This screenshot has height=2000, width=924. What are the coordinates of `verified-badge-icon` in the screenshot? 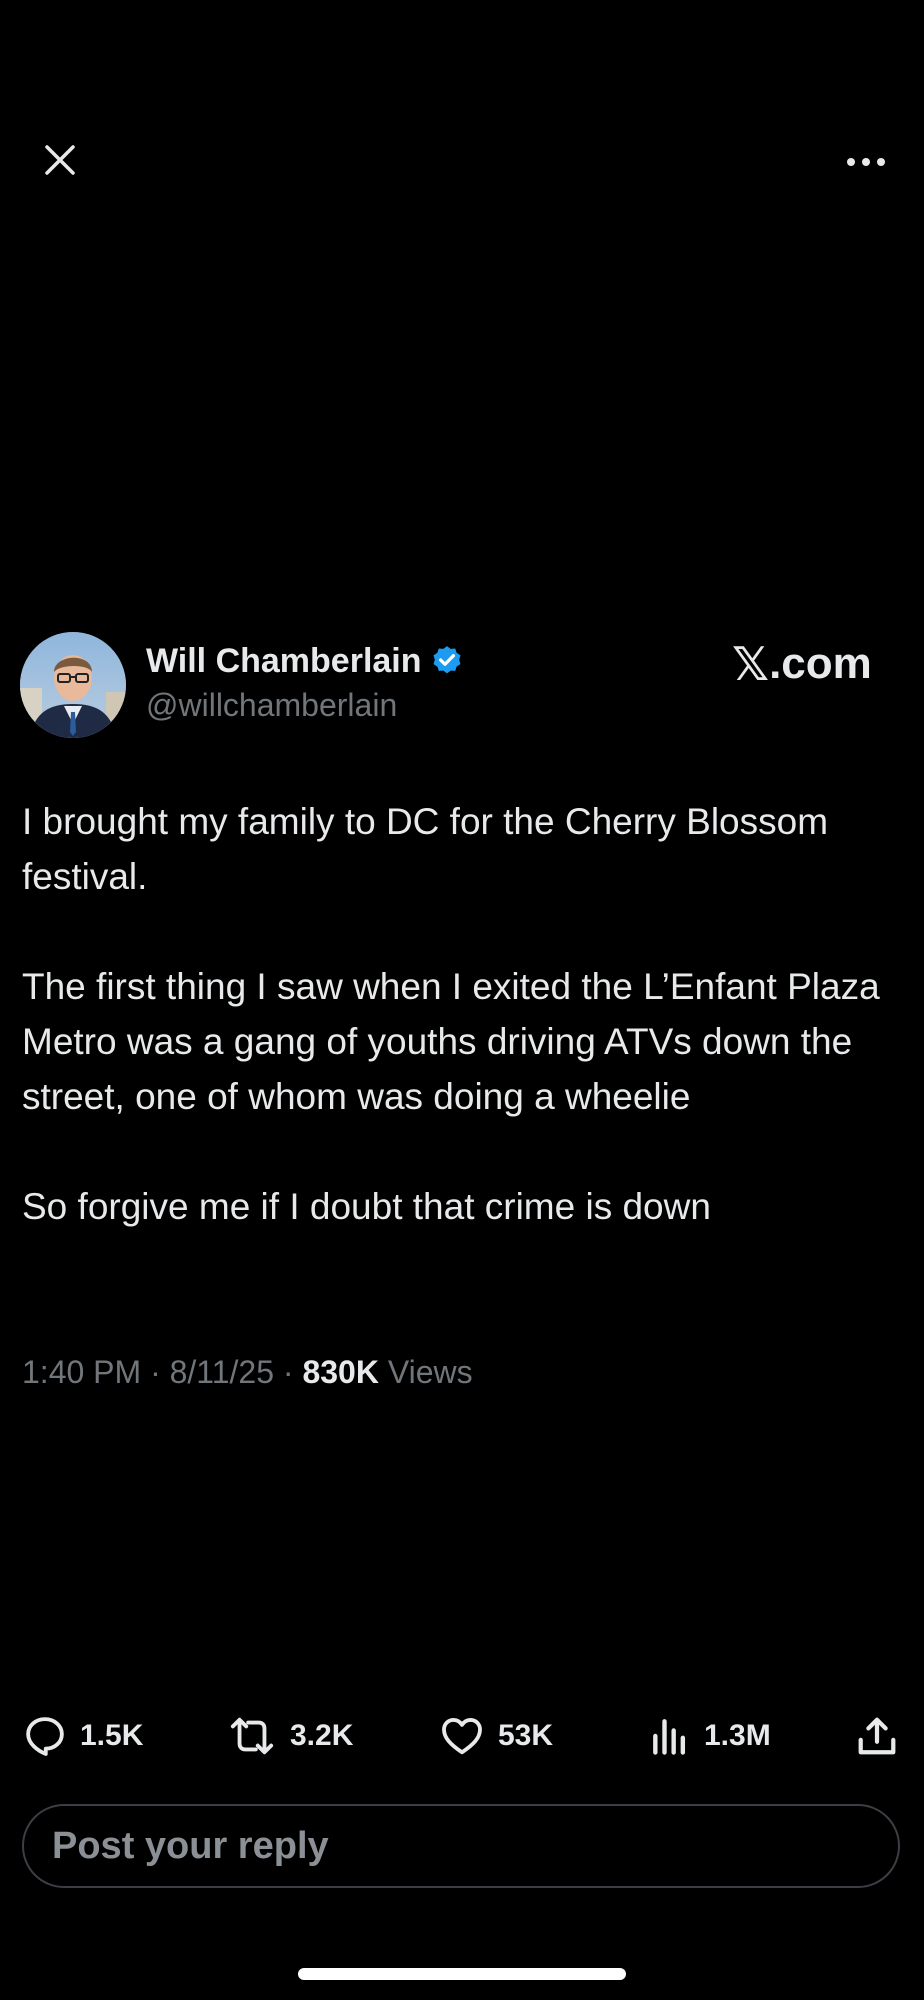 It's located at (446, 660).